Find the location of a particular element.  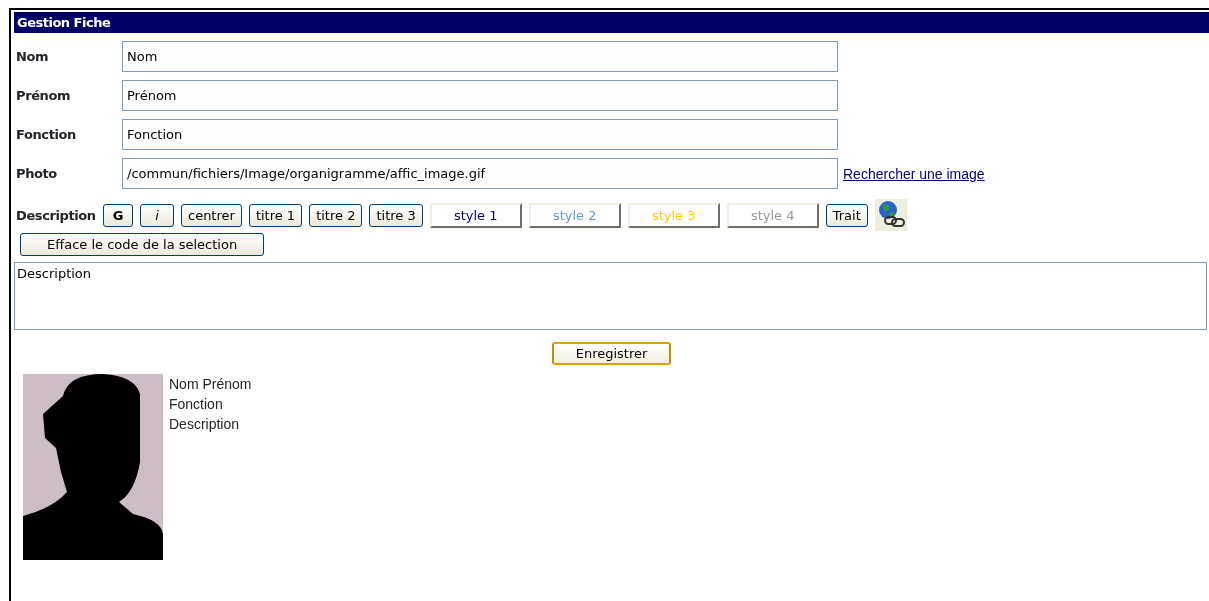

format-button: titre 2 is located at coordinates (336, 215).